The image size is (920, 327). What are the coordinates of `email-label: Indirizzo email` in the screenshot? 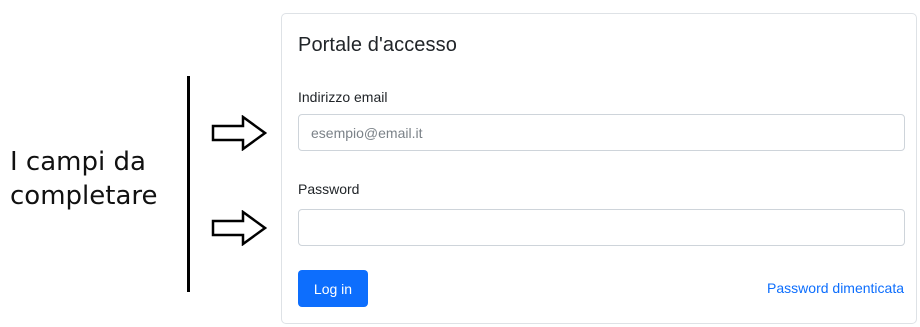 It's located at (343, 97).